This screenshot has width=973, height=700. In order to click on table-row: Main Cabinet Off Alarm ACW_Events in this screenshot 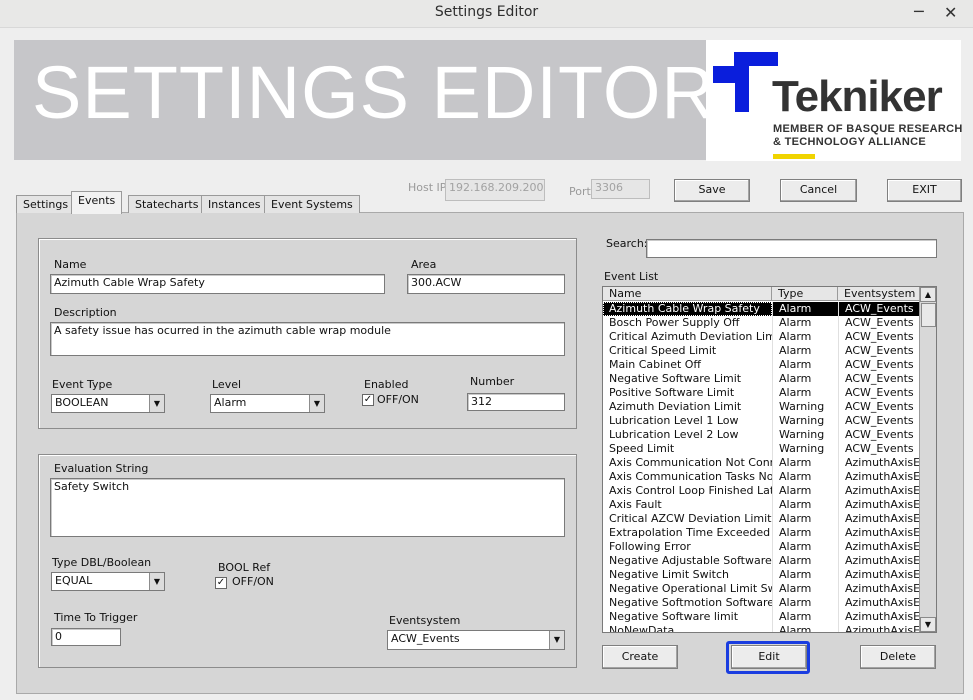, I will do `click(762, 365)`.